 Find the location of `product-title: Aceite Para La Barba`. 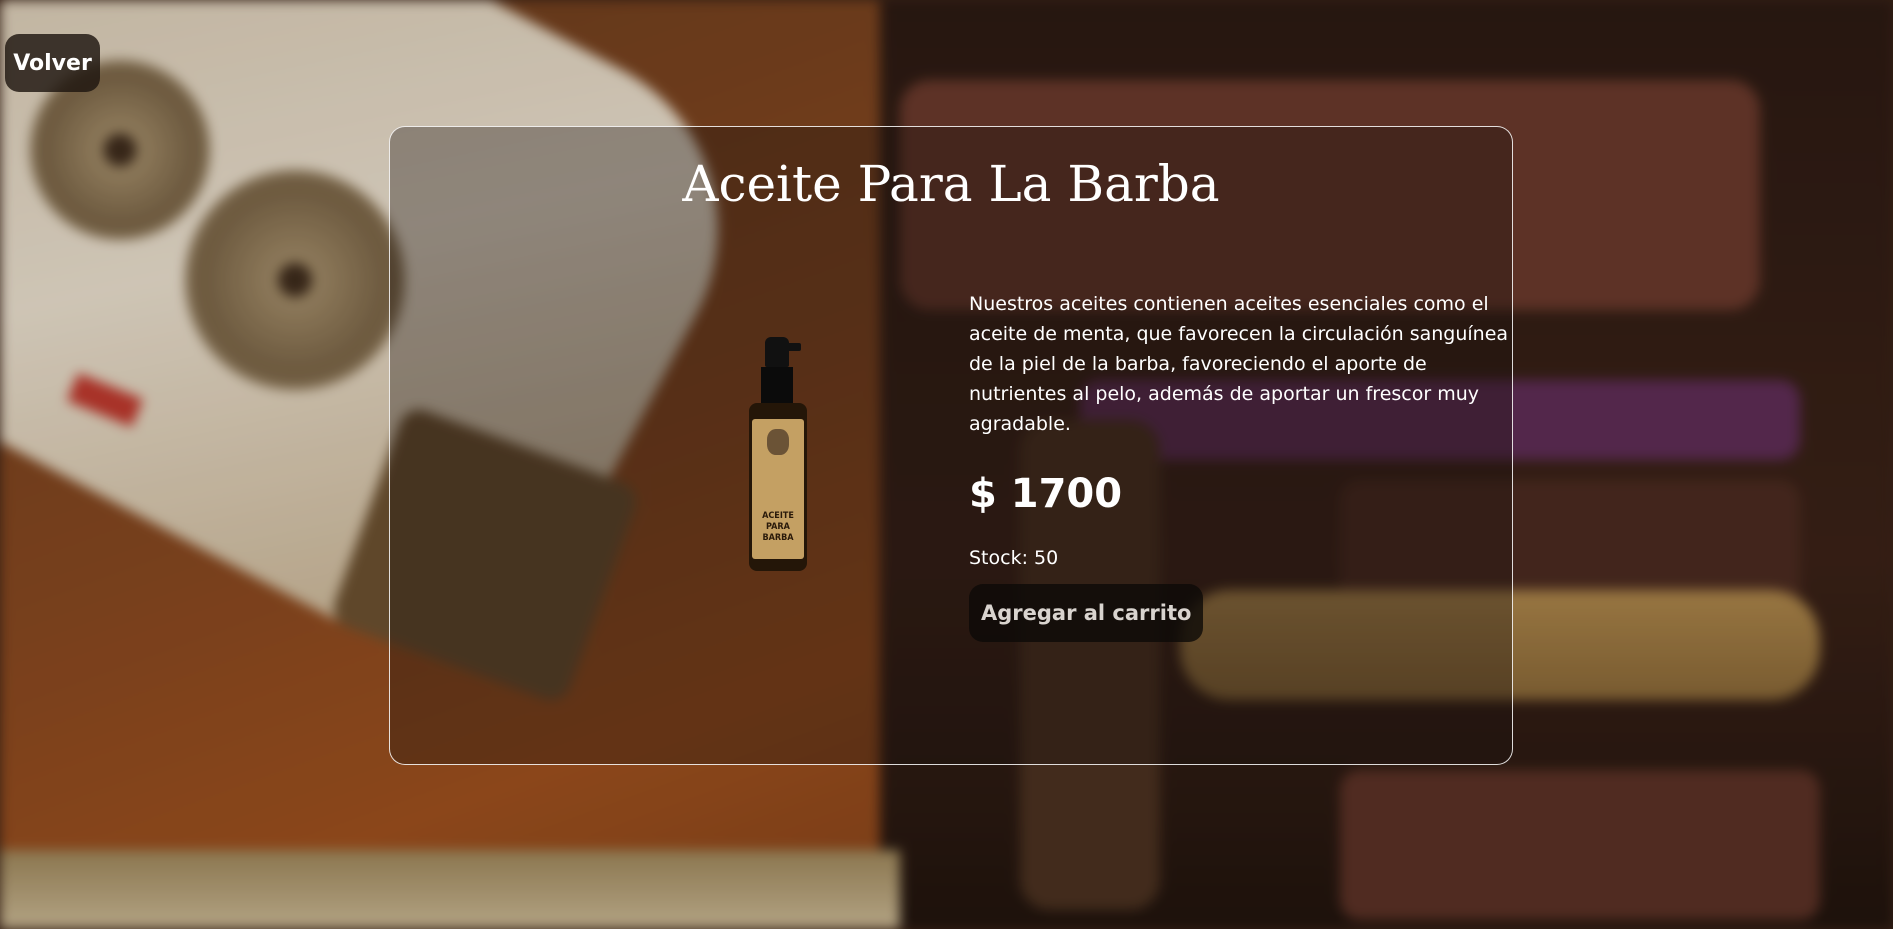

product-title: Aceite Para La Barba is located at coordinates (951, 184).